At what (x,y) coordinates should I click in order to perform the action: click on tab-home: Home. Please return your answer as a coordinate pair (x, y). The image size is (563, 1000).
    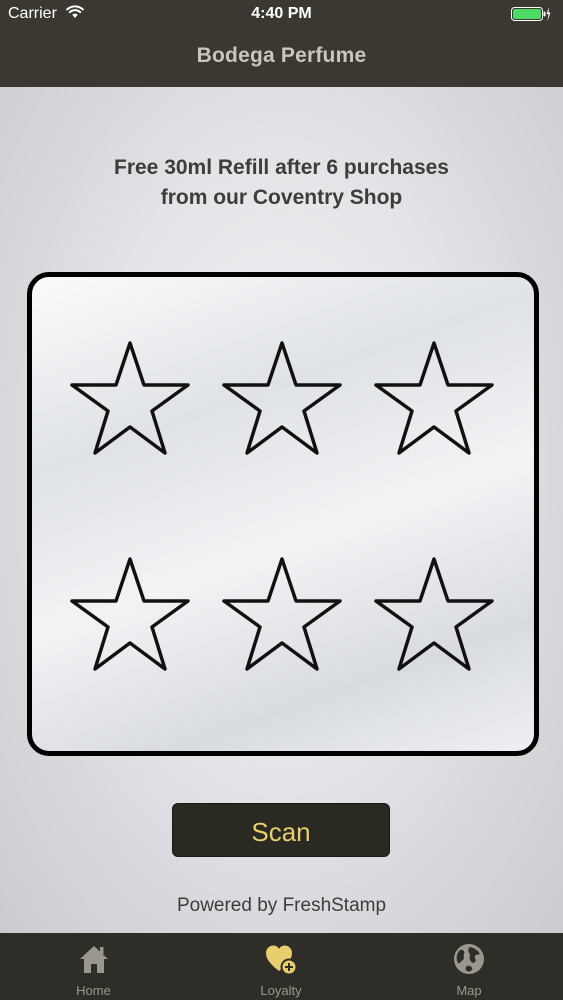
    Looking at the image, I should click on (93, 966).